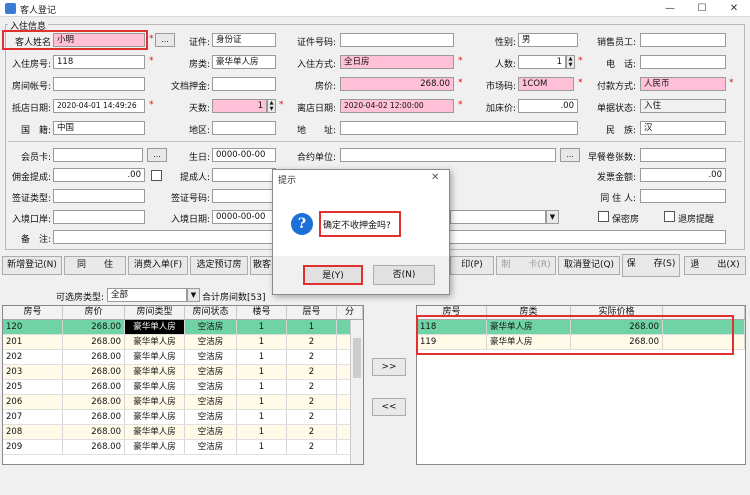 The image size is (750, 495). What do you see at coordinates (244, 62) in the screenshot?
I see `room-type-input: 豪华单人房` at bounding box center [244, 62].